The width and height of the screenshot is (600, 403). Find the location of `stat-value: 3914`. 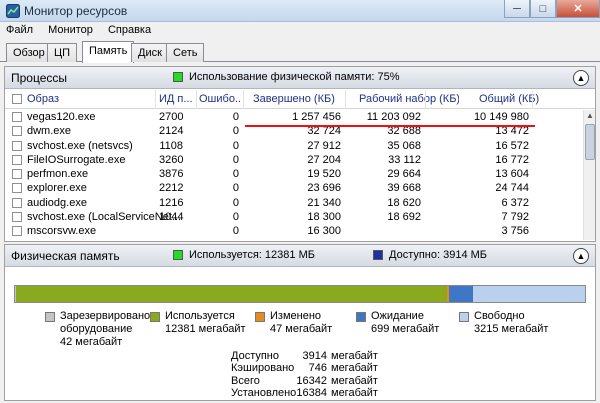

stat-value: 3914 is located at coordinates (314, 356).